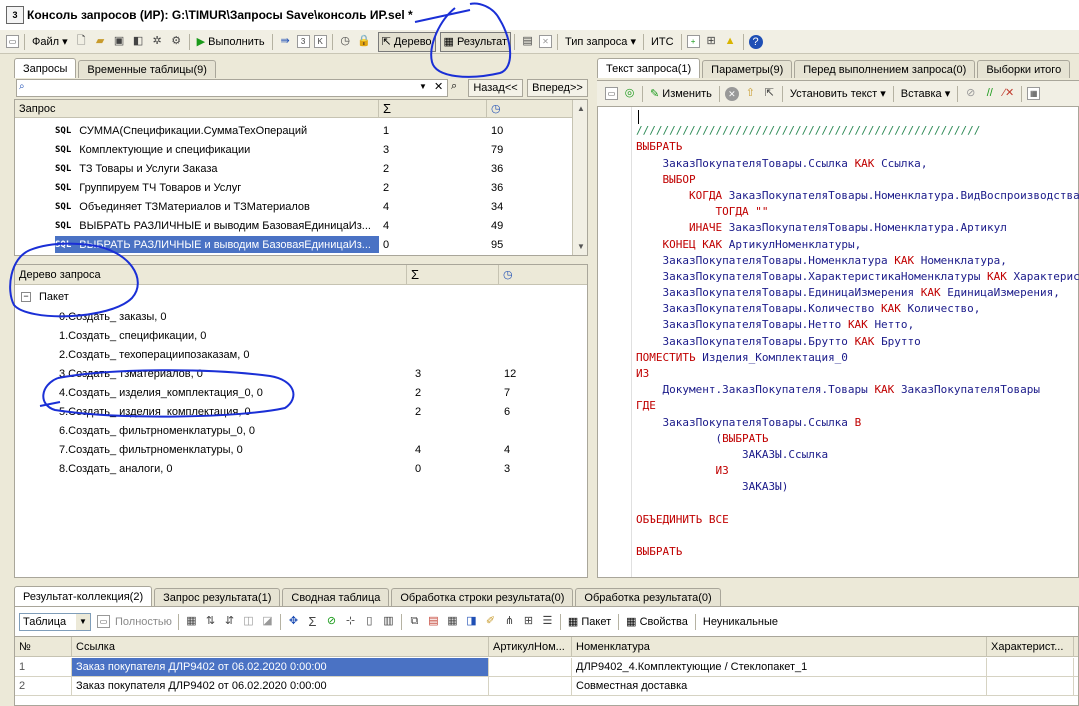 The image size is (1079, 706). Describe the element at coordinates (547, 621) in the screenshot. I see `list-icon: ☰` at that location.